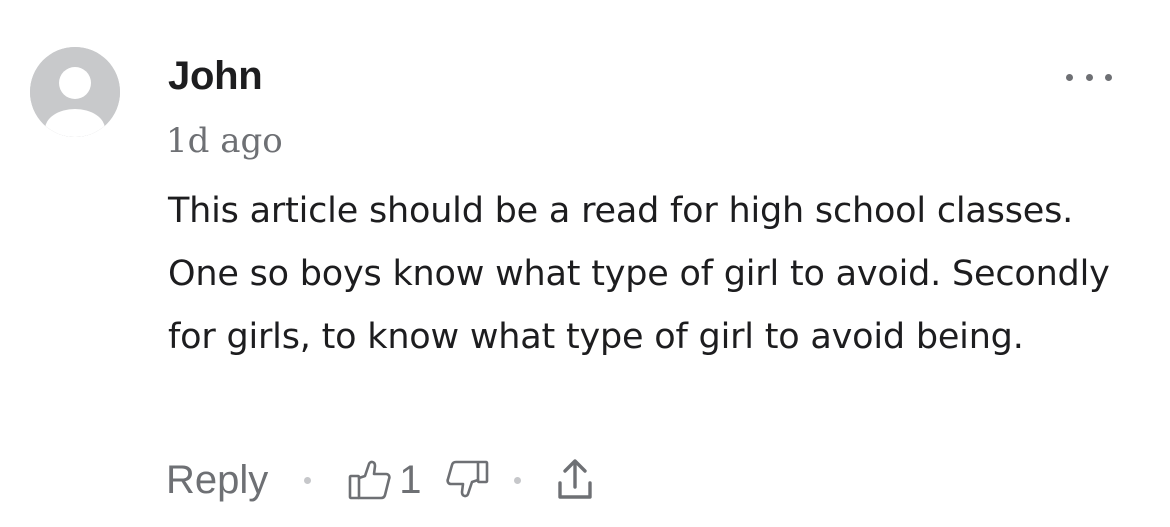 This screenshot has height=527, width=1170. I want to click on comment-timestamp: 1d ago, so click(224, 141).